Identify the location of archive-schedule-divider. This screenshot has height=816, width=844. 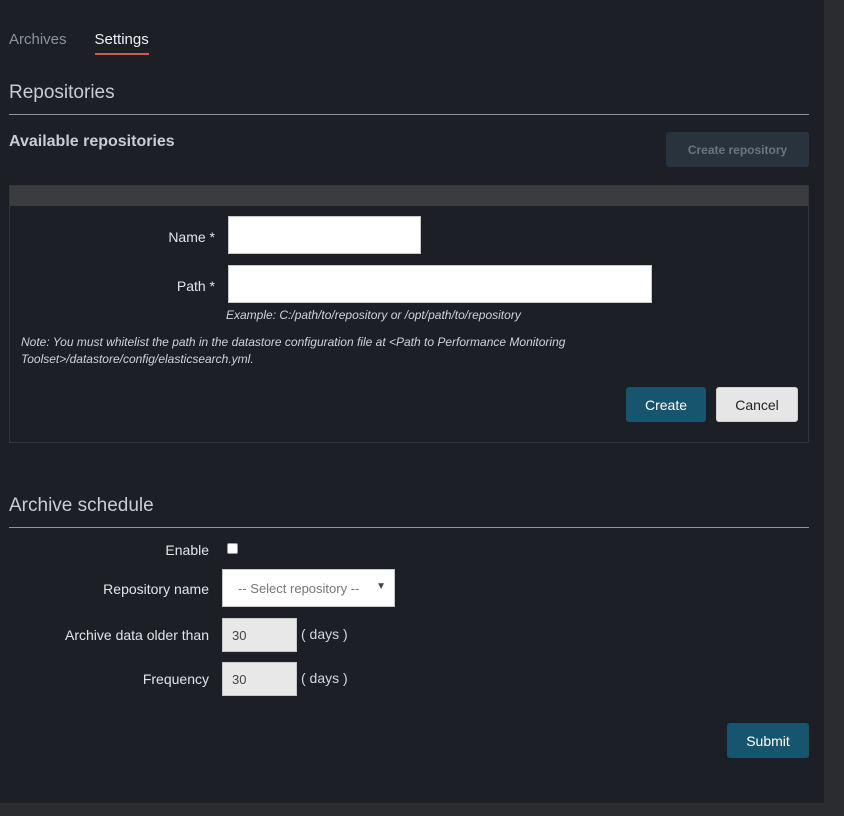
(409, 527).